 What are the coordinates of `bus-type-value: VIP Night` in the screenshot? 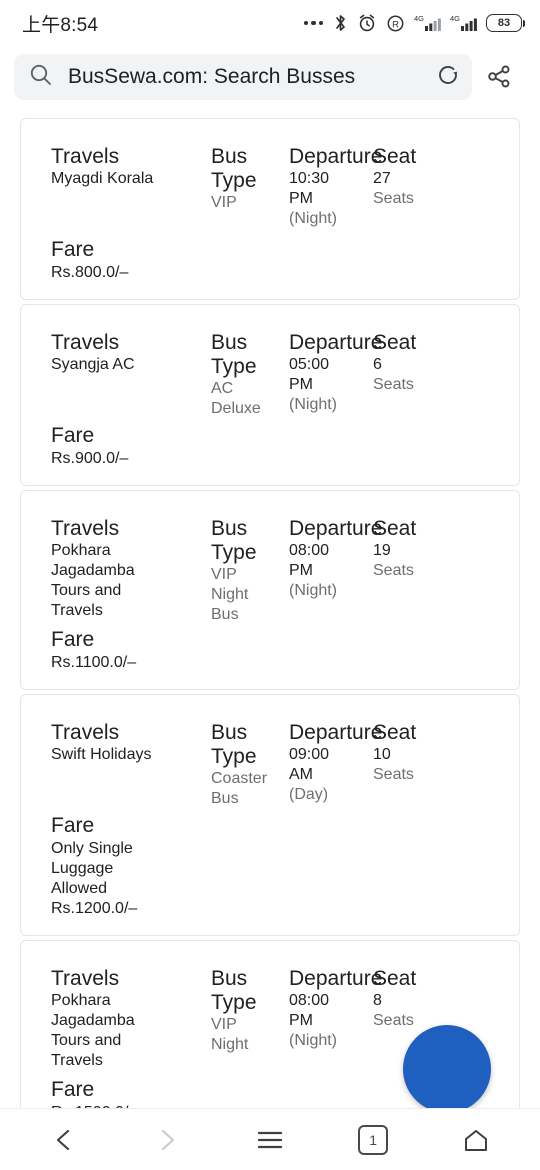 It's located at (230, 1034).